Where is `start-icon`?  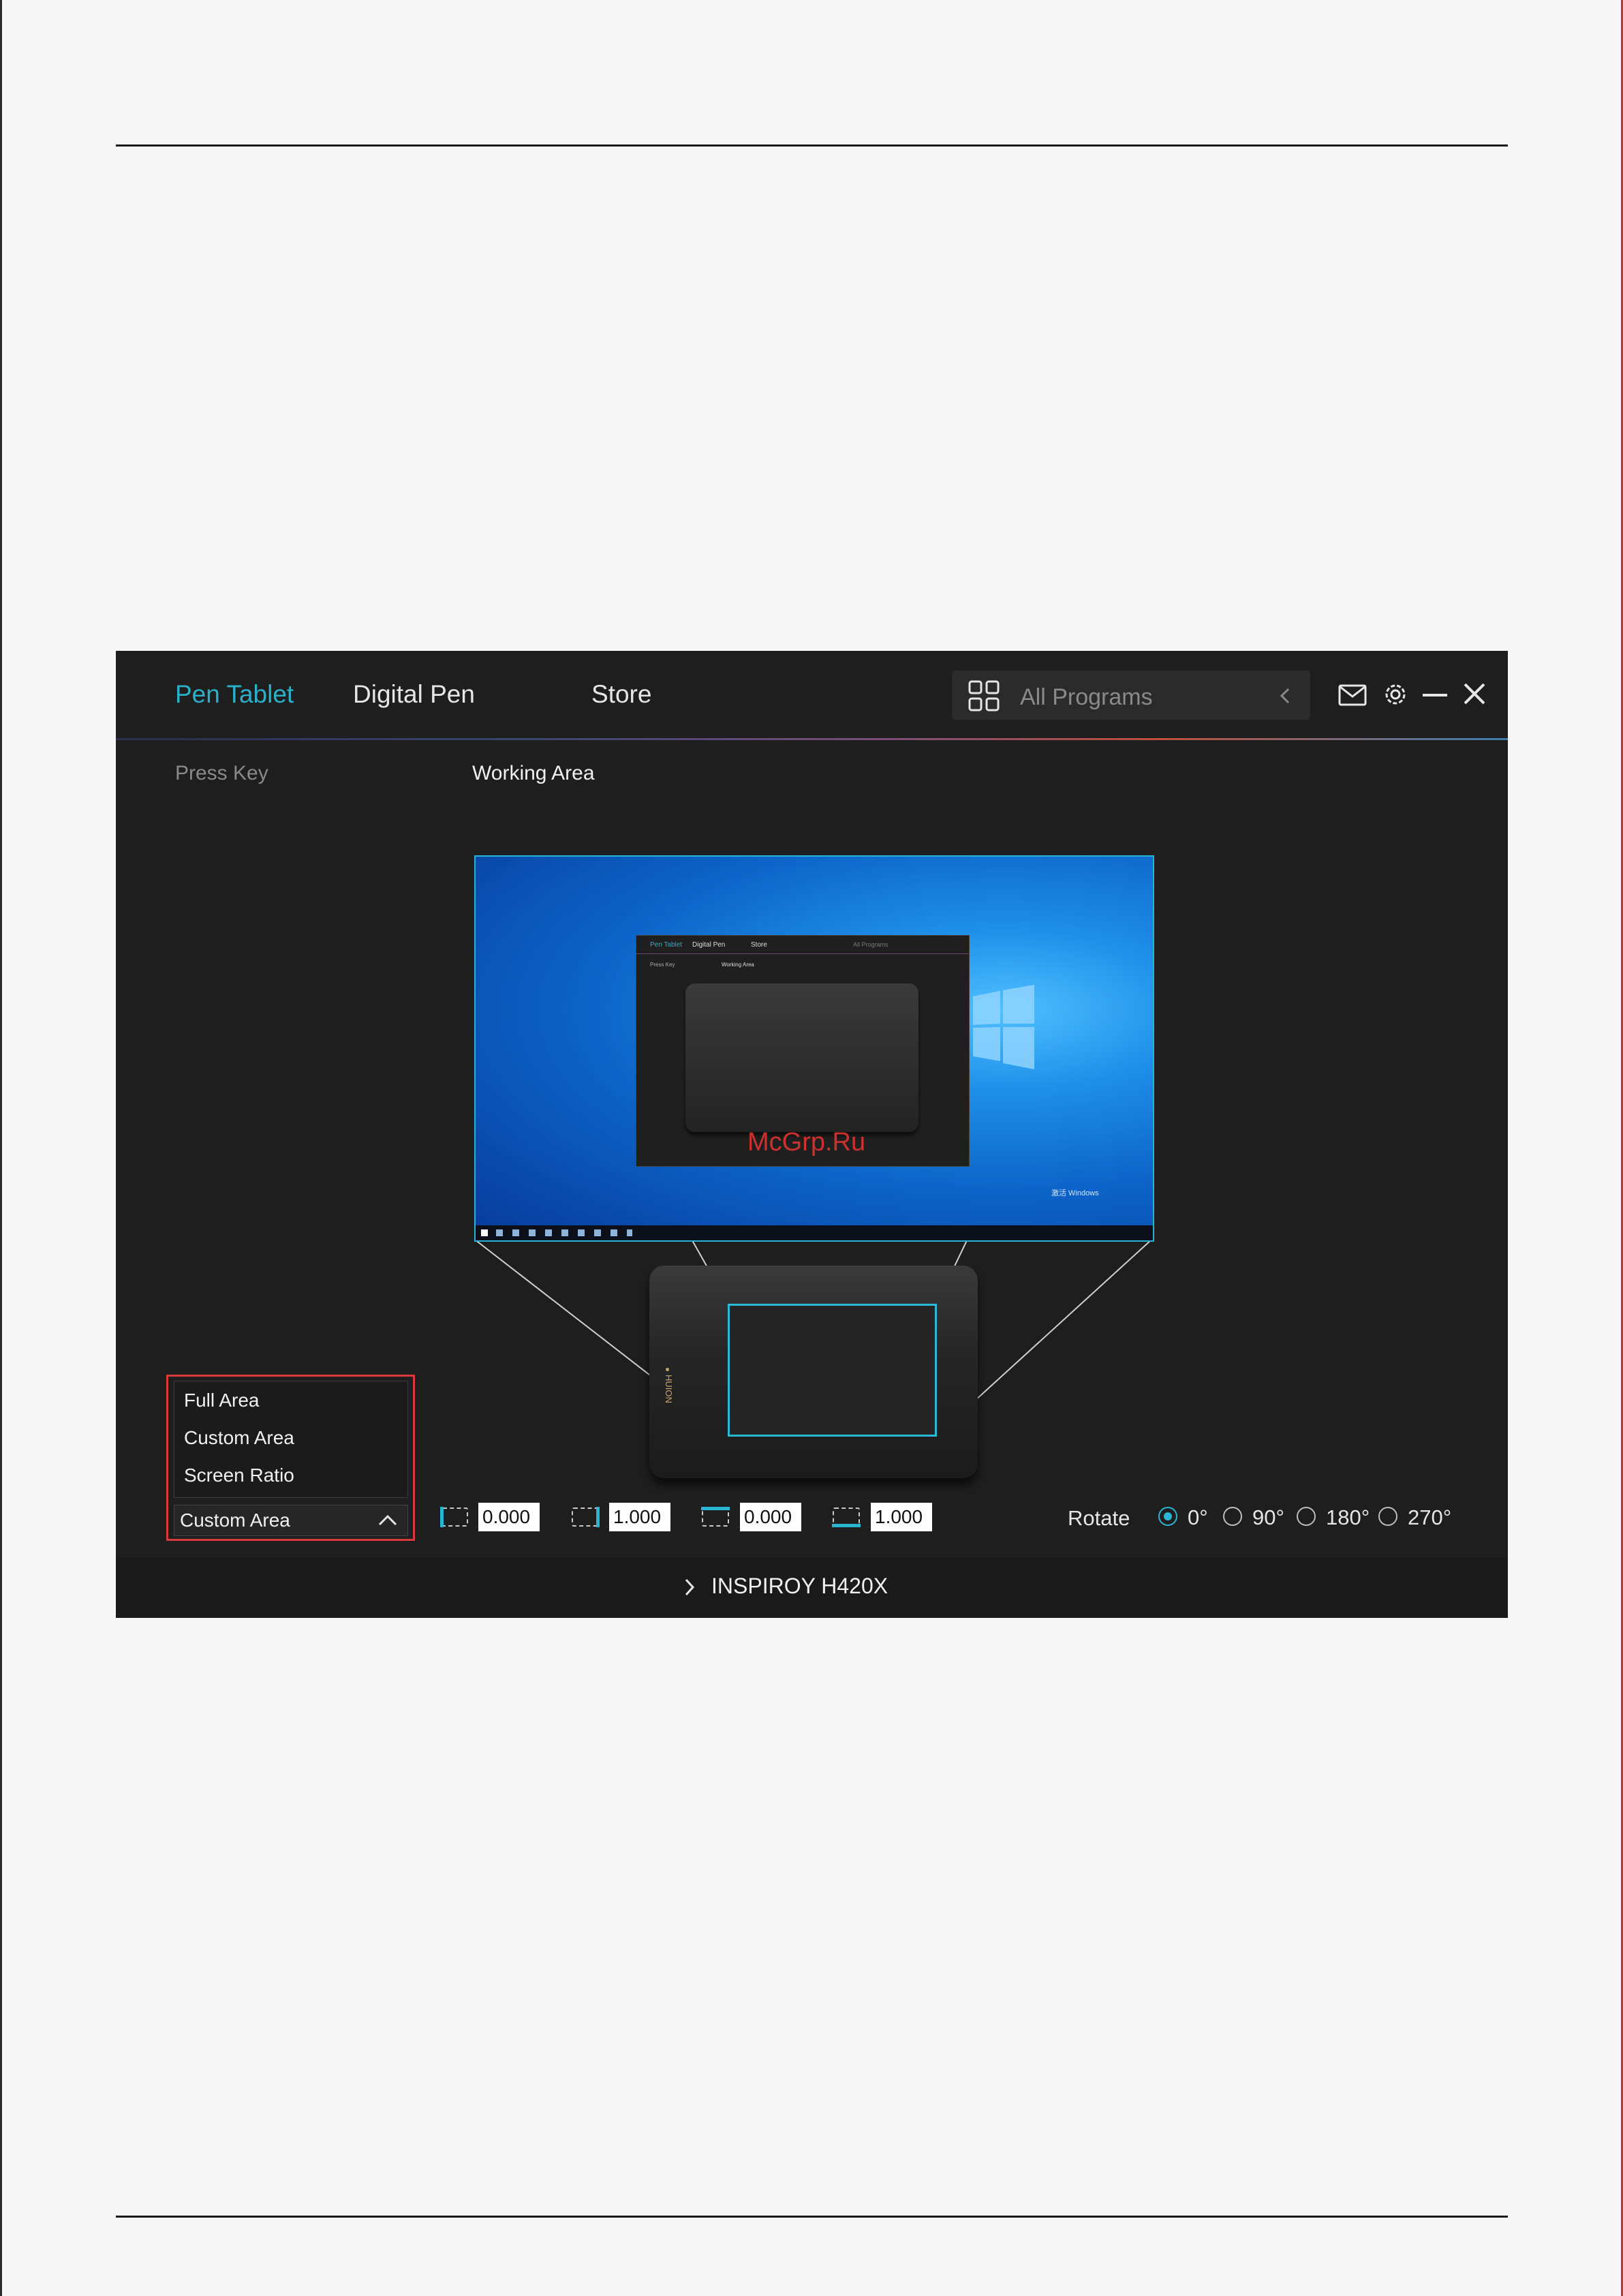 start-icon is located at coordinates (484, 1233).